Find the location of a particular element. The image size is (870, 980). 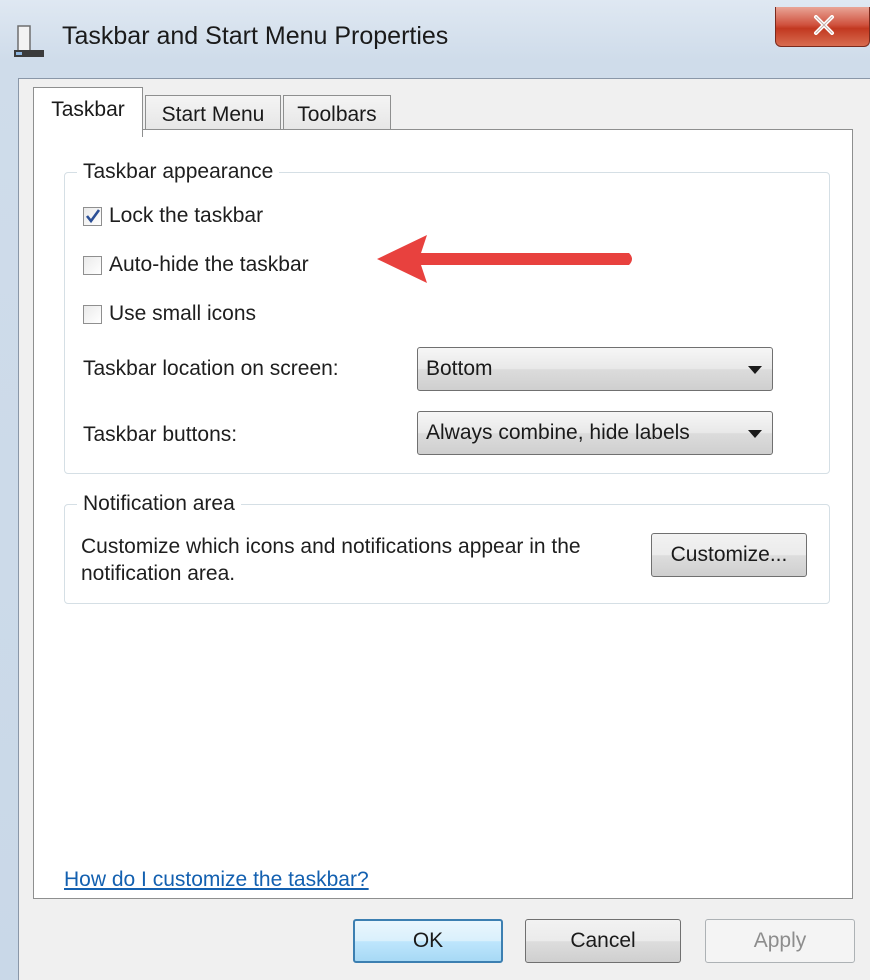

close-x-icon is located at coordinates (824, 25).